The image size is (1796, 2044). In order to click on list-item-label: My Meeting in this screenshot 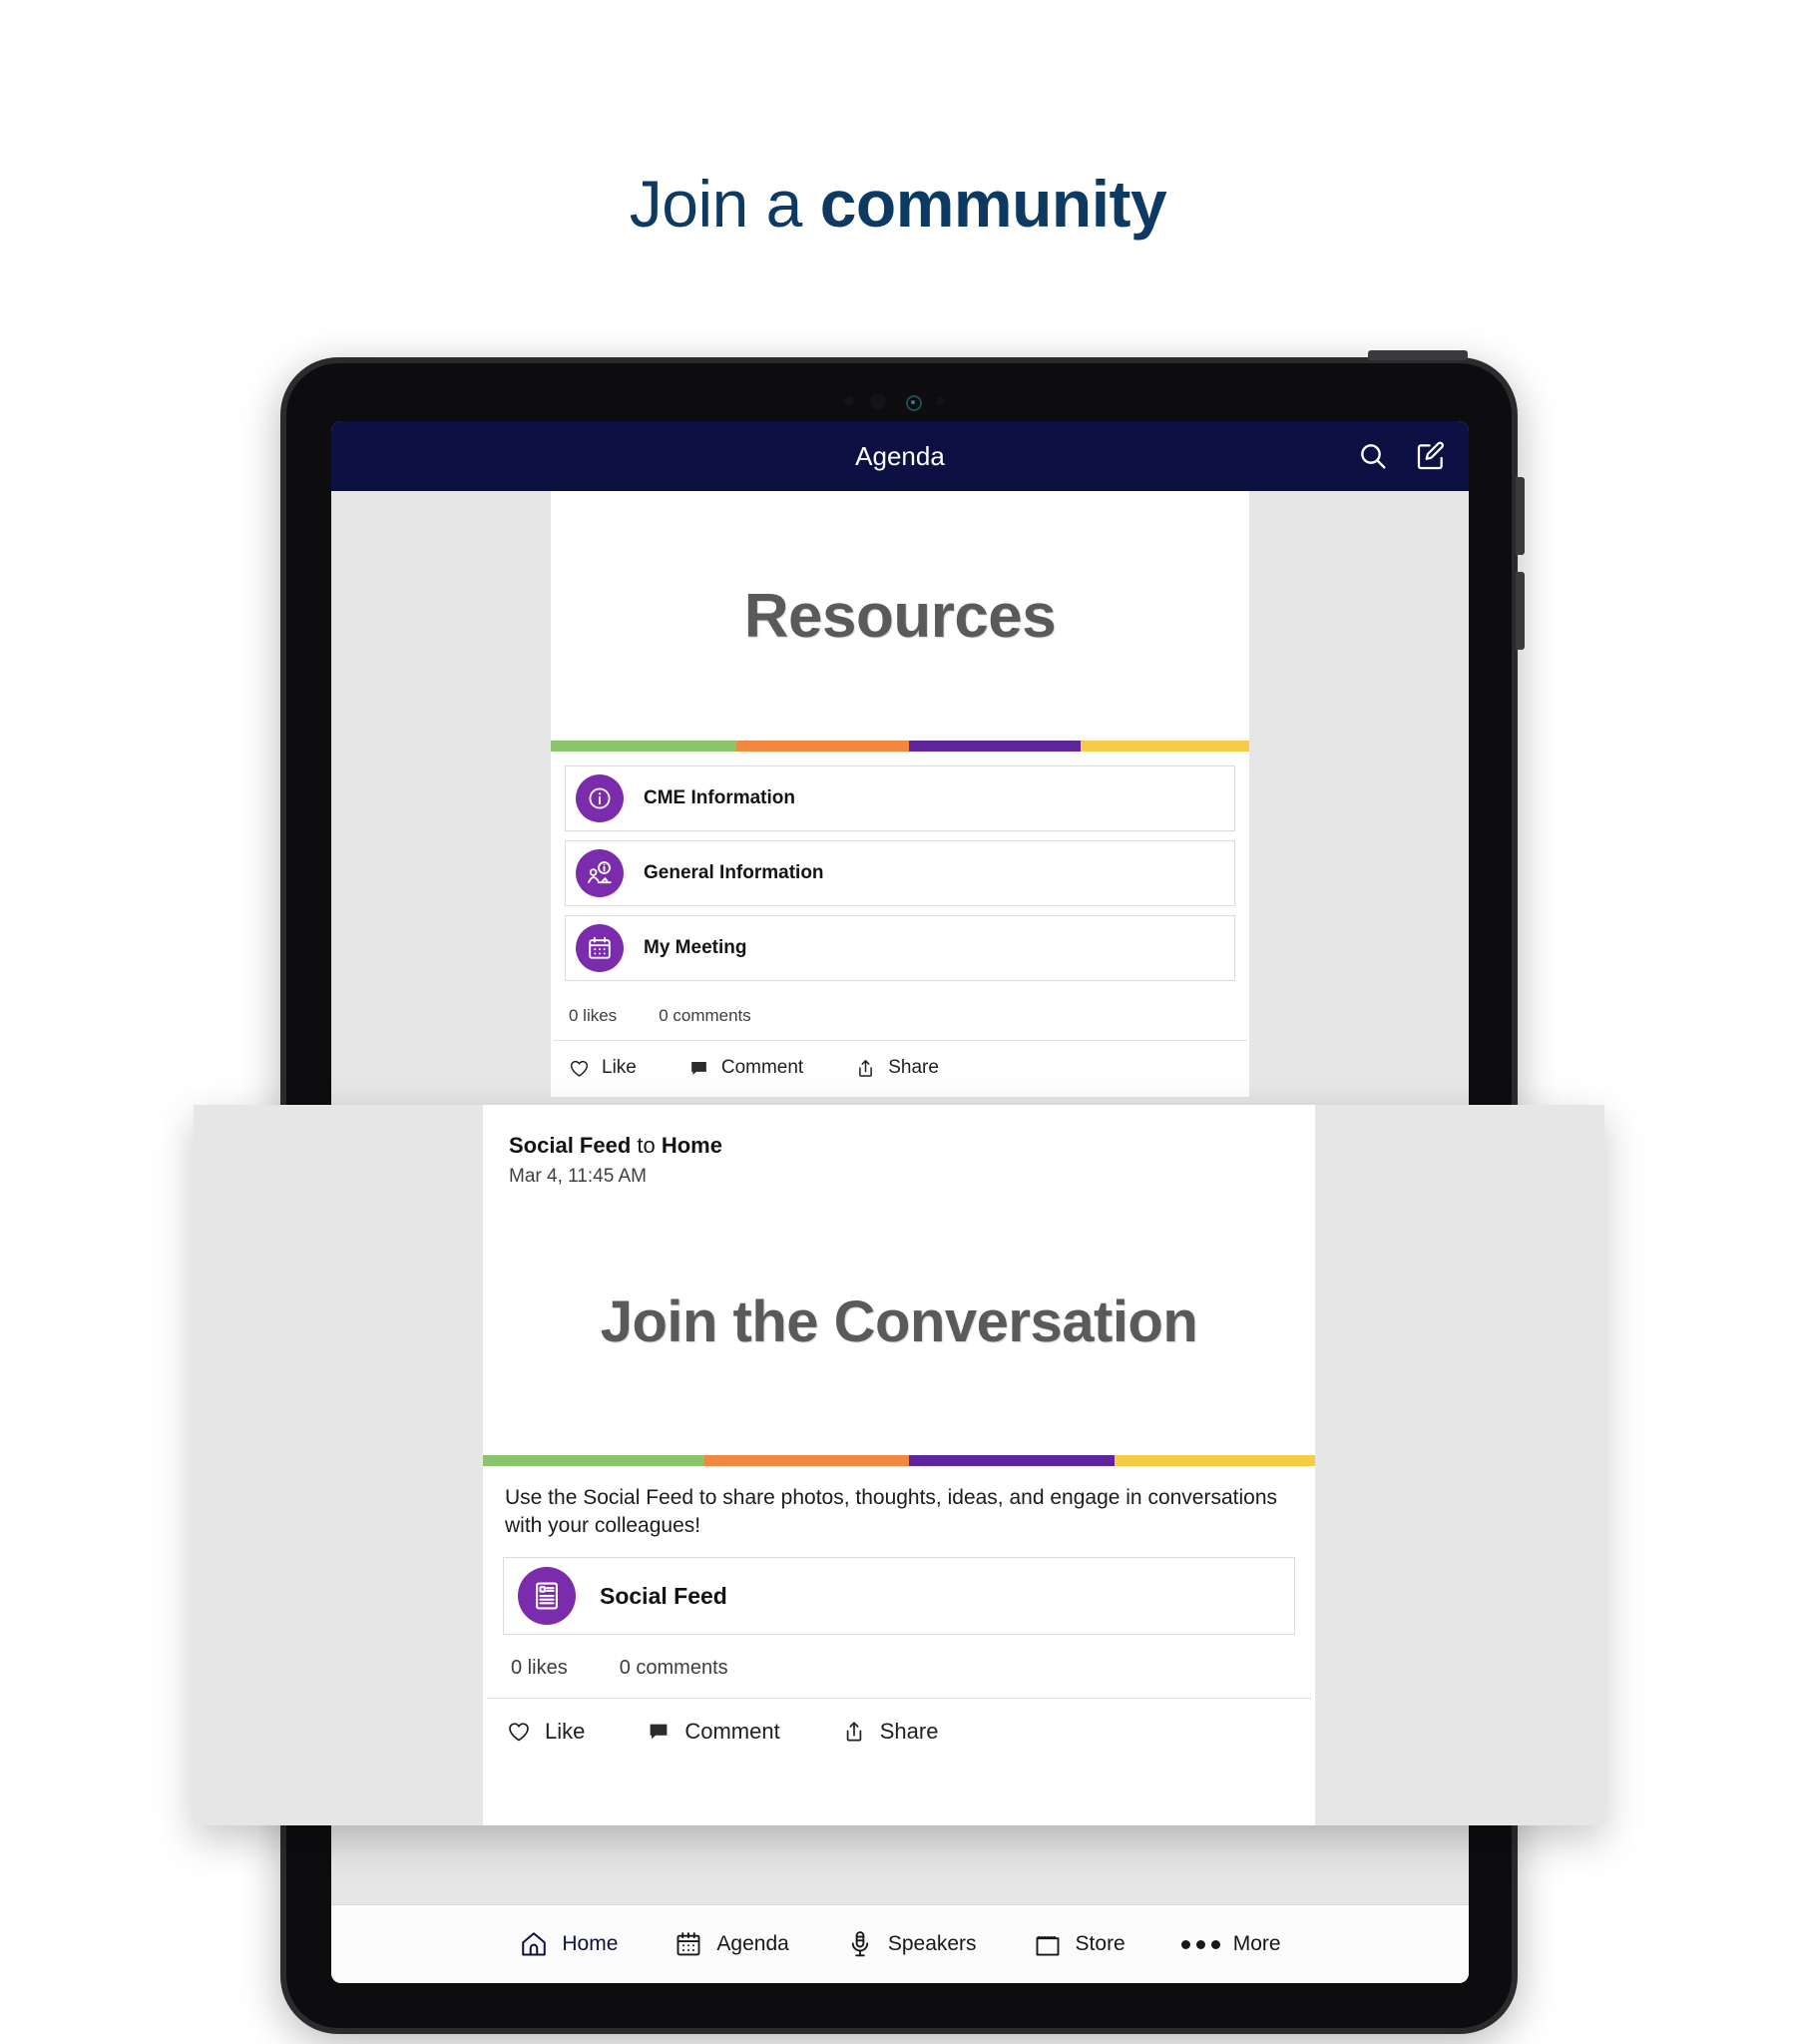, I will do `click(695, 947)`.